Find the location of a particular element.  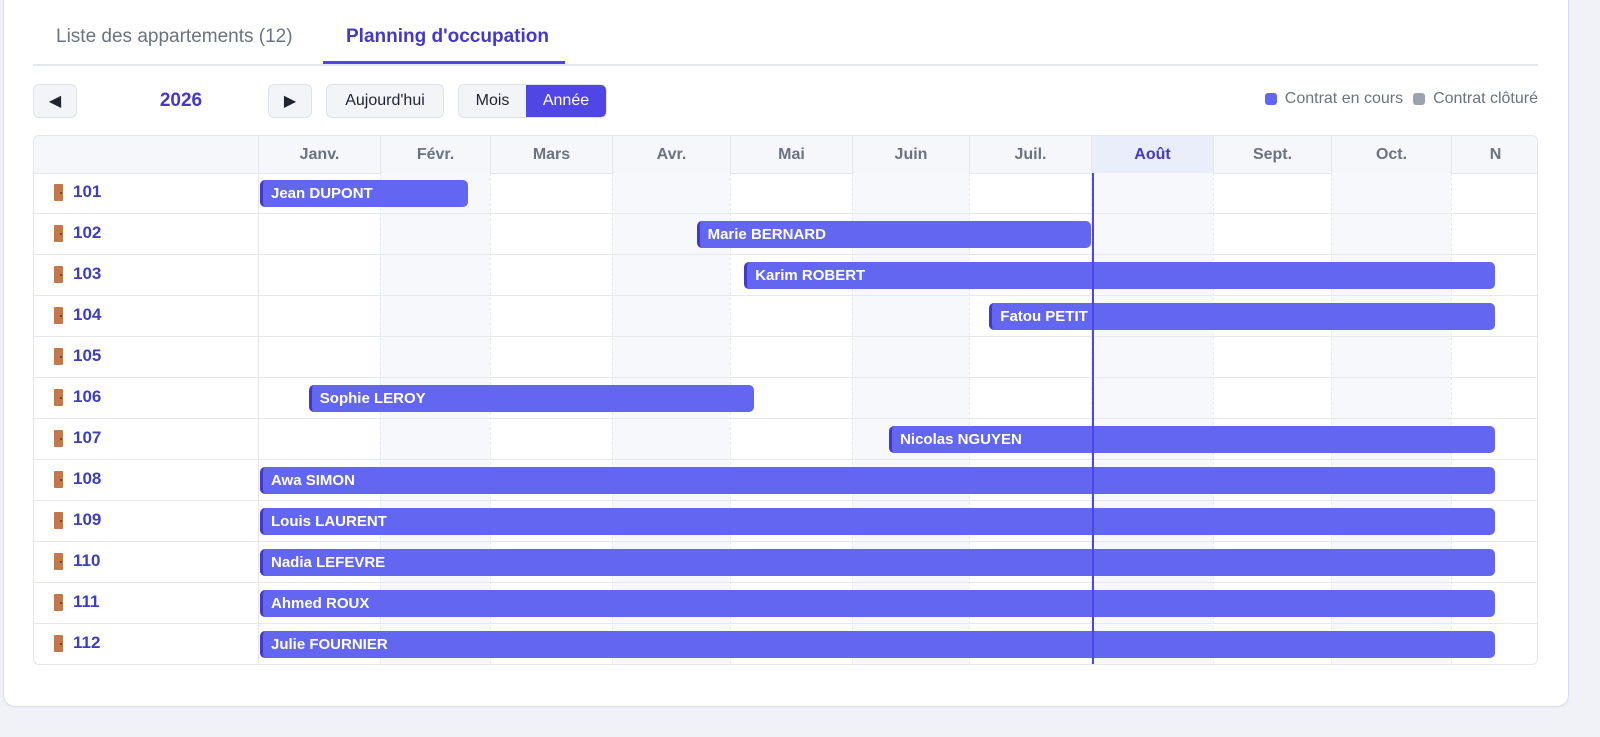

month-header-0: Janv. is located at coordinates (319, 154).